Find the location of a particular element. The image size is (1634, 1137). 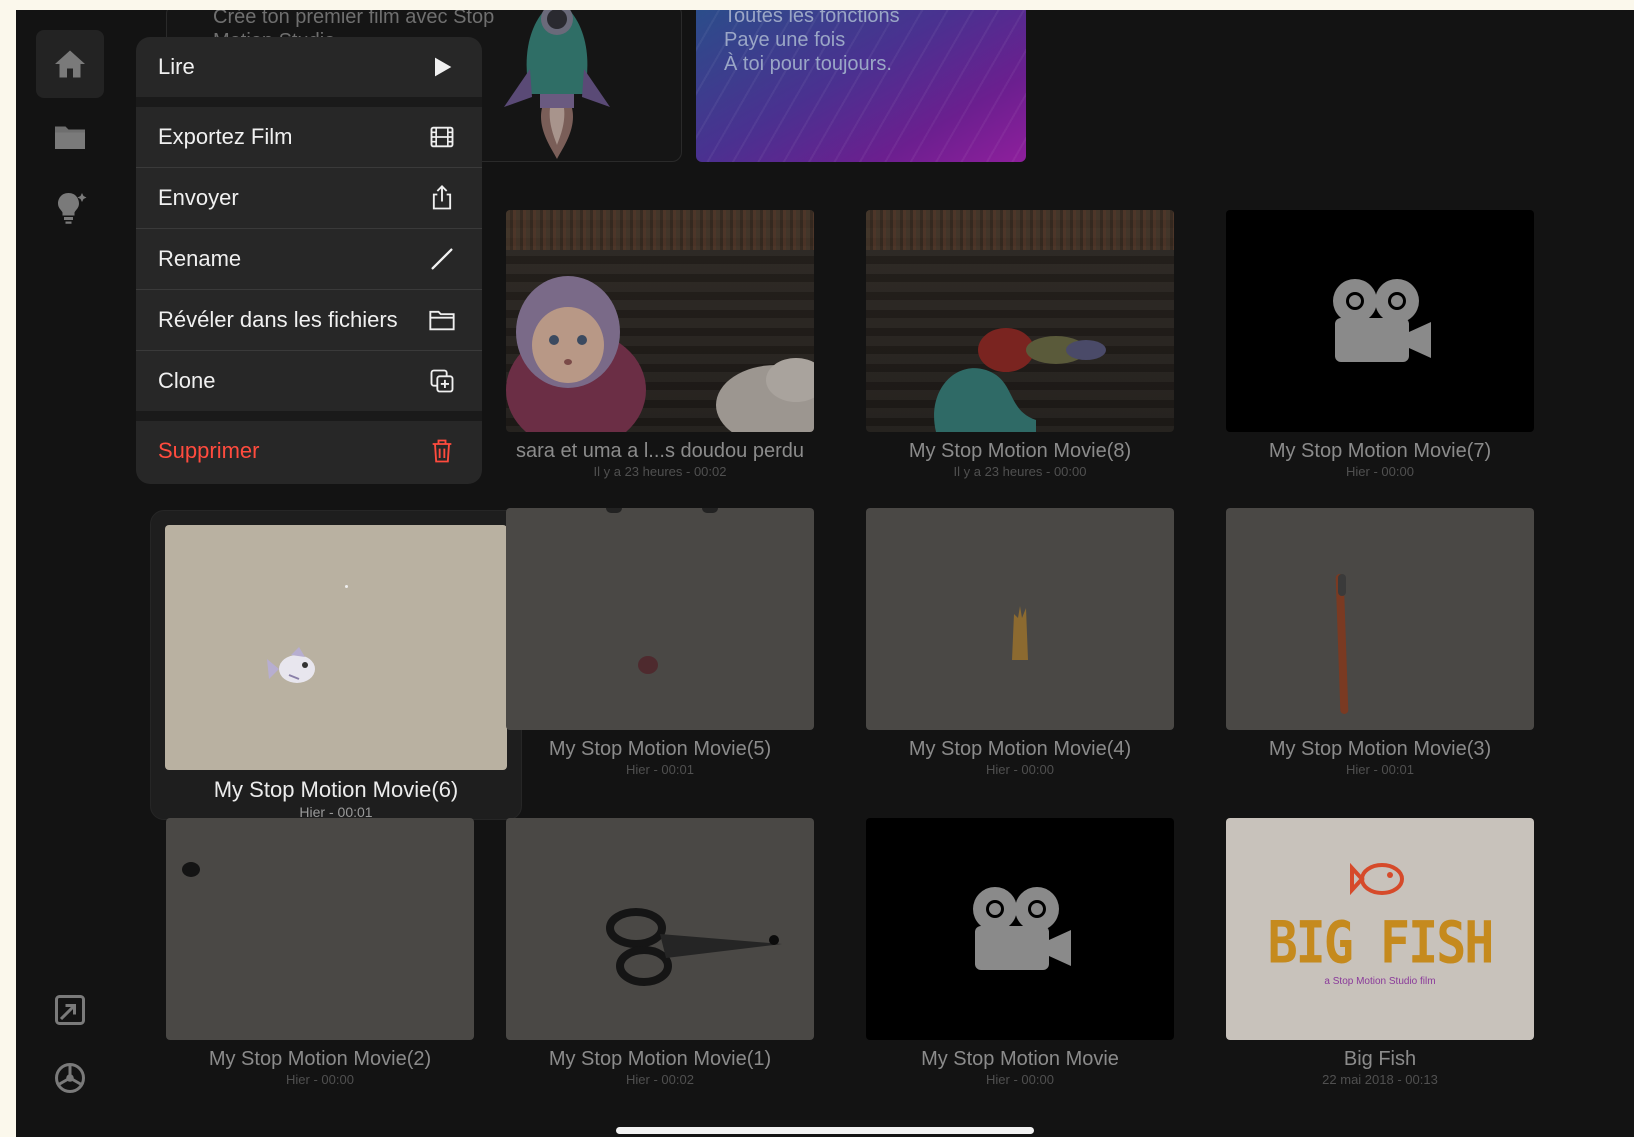

menu-item-label: Rename is located at coordinates (200, 258).